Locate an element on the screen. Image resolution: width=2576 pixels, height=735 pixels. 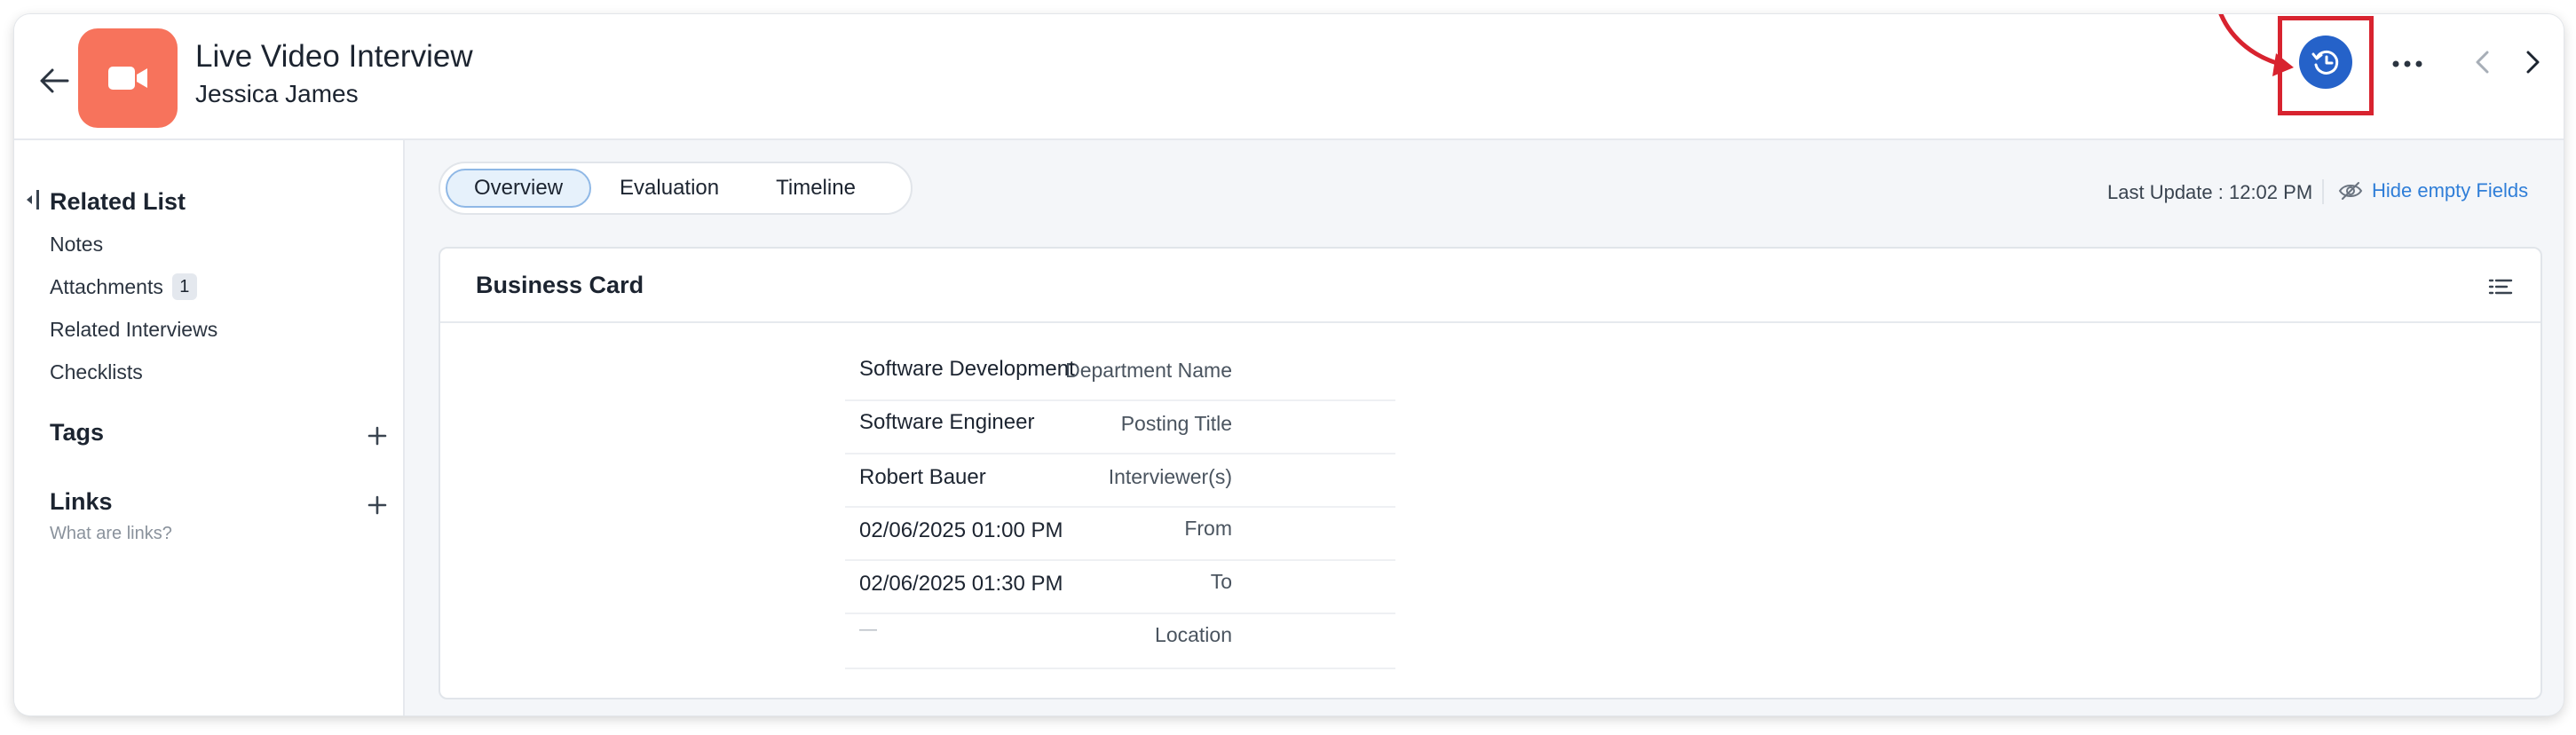
toolbar-divider is located at coordinates (2323, 191).